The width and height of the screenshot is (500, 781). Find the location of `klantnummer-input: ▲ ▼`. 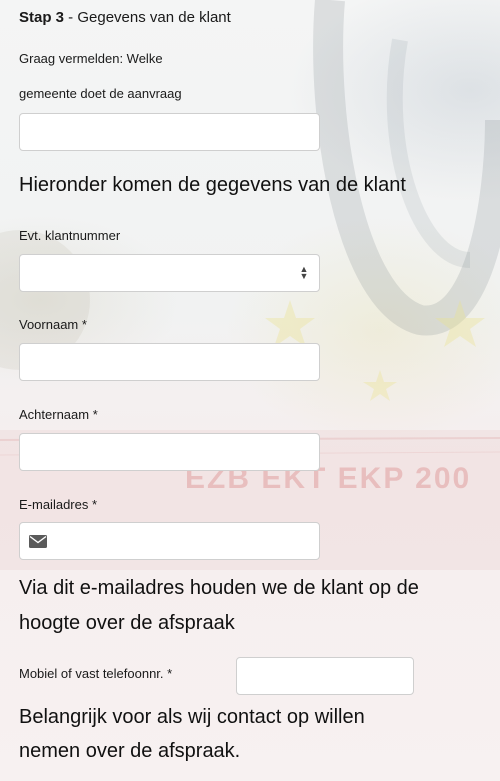

klantnummer-input: ▲ ▼ is located at coordinates (169, 273).